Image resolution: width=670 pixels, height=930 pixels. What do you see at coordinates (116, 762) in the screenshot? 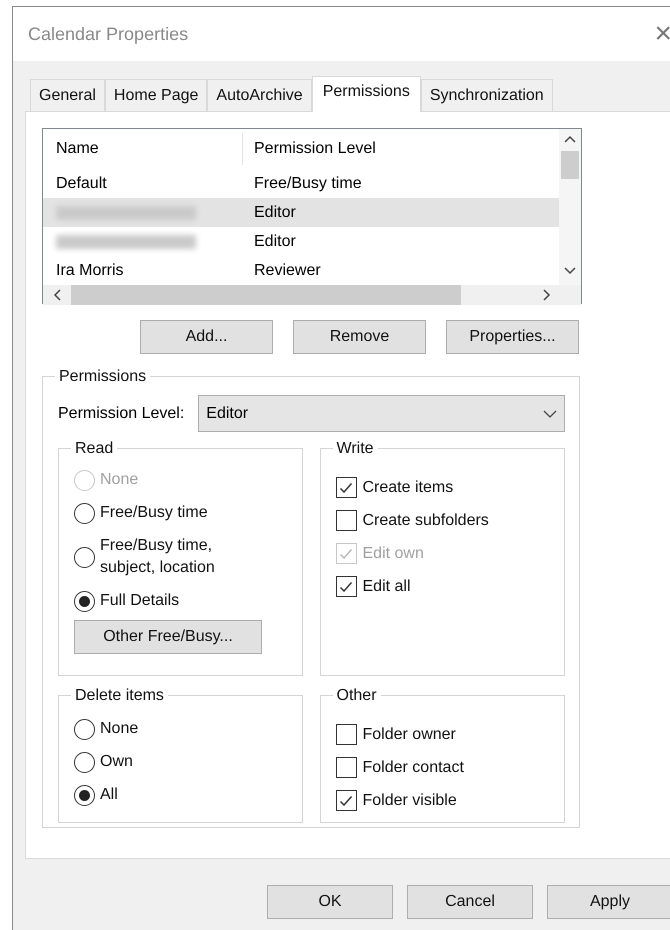
I see `radio-label: Own` at bounding box center [116, 762].